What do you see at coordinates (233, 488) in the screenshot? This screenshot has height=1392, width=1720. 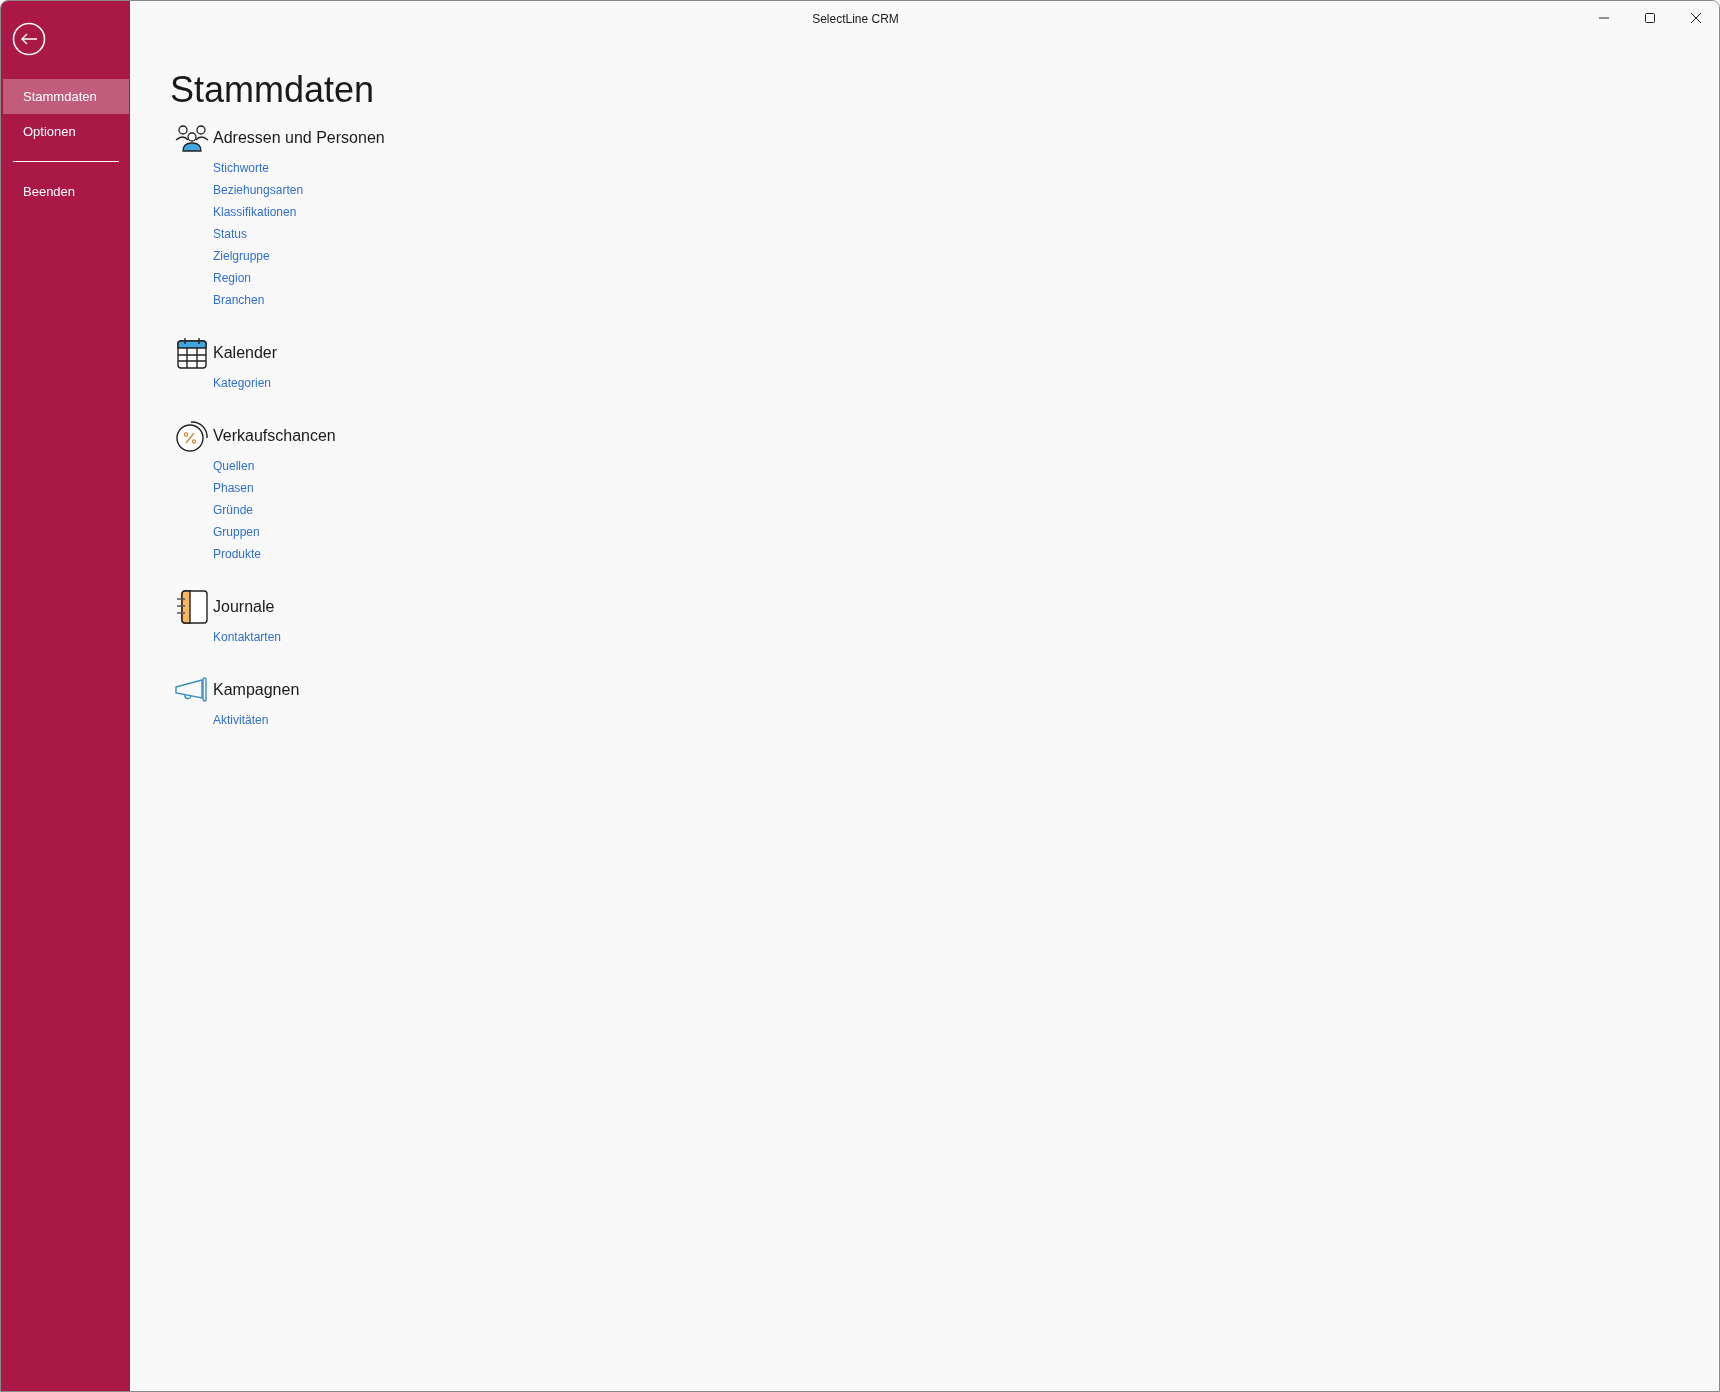 I see `link: Phasen` at bounding box center [233, 488].